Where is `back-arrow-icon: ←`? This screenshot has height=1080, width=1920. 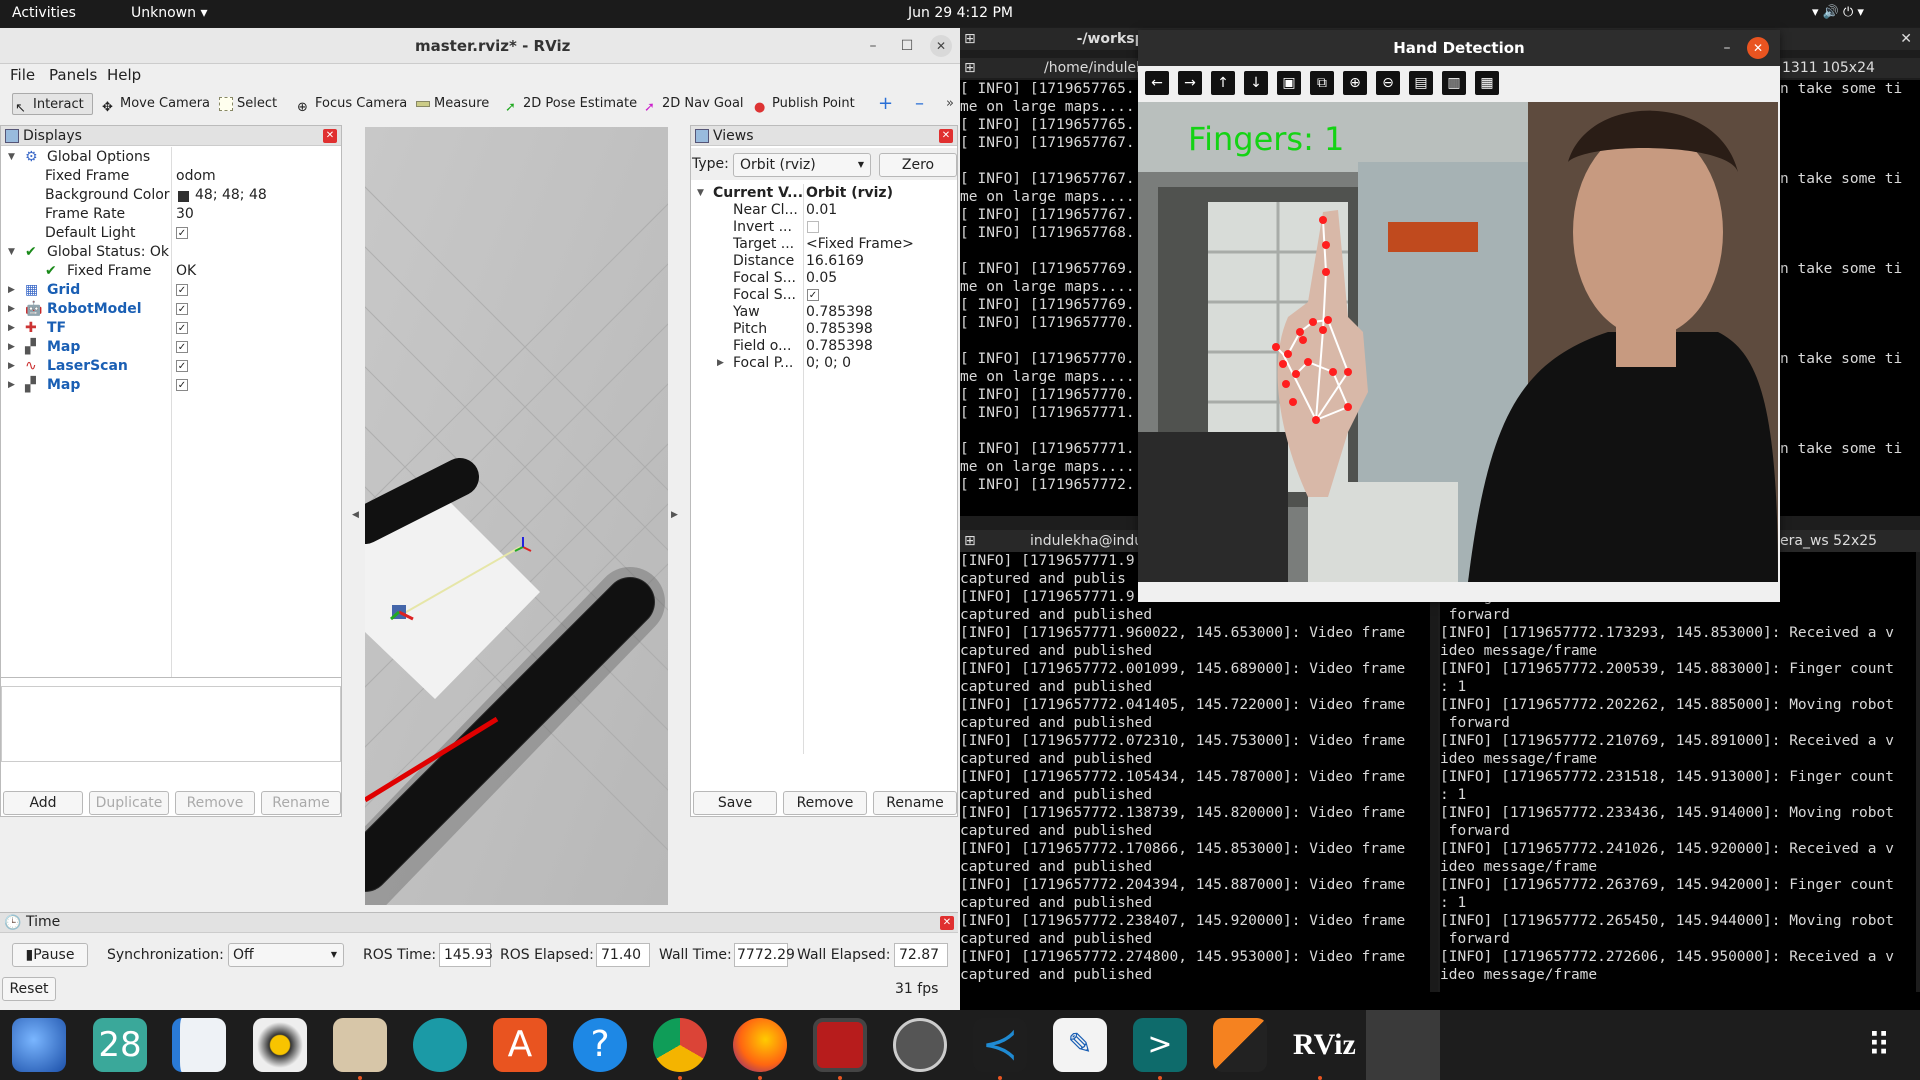 back-arrow-icon: ← is located at coordinates (1157, 83).